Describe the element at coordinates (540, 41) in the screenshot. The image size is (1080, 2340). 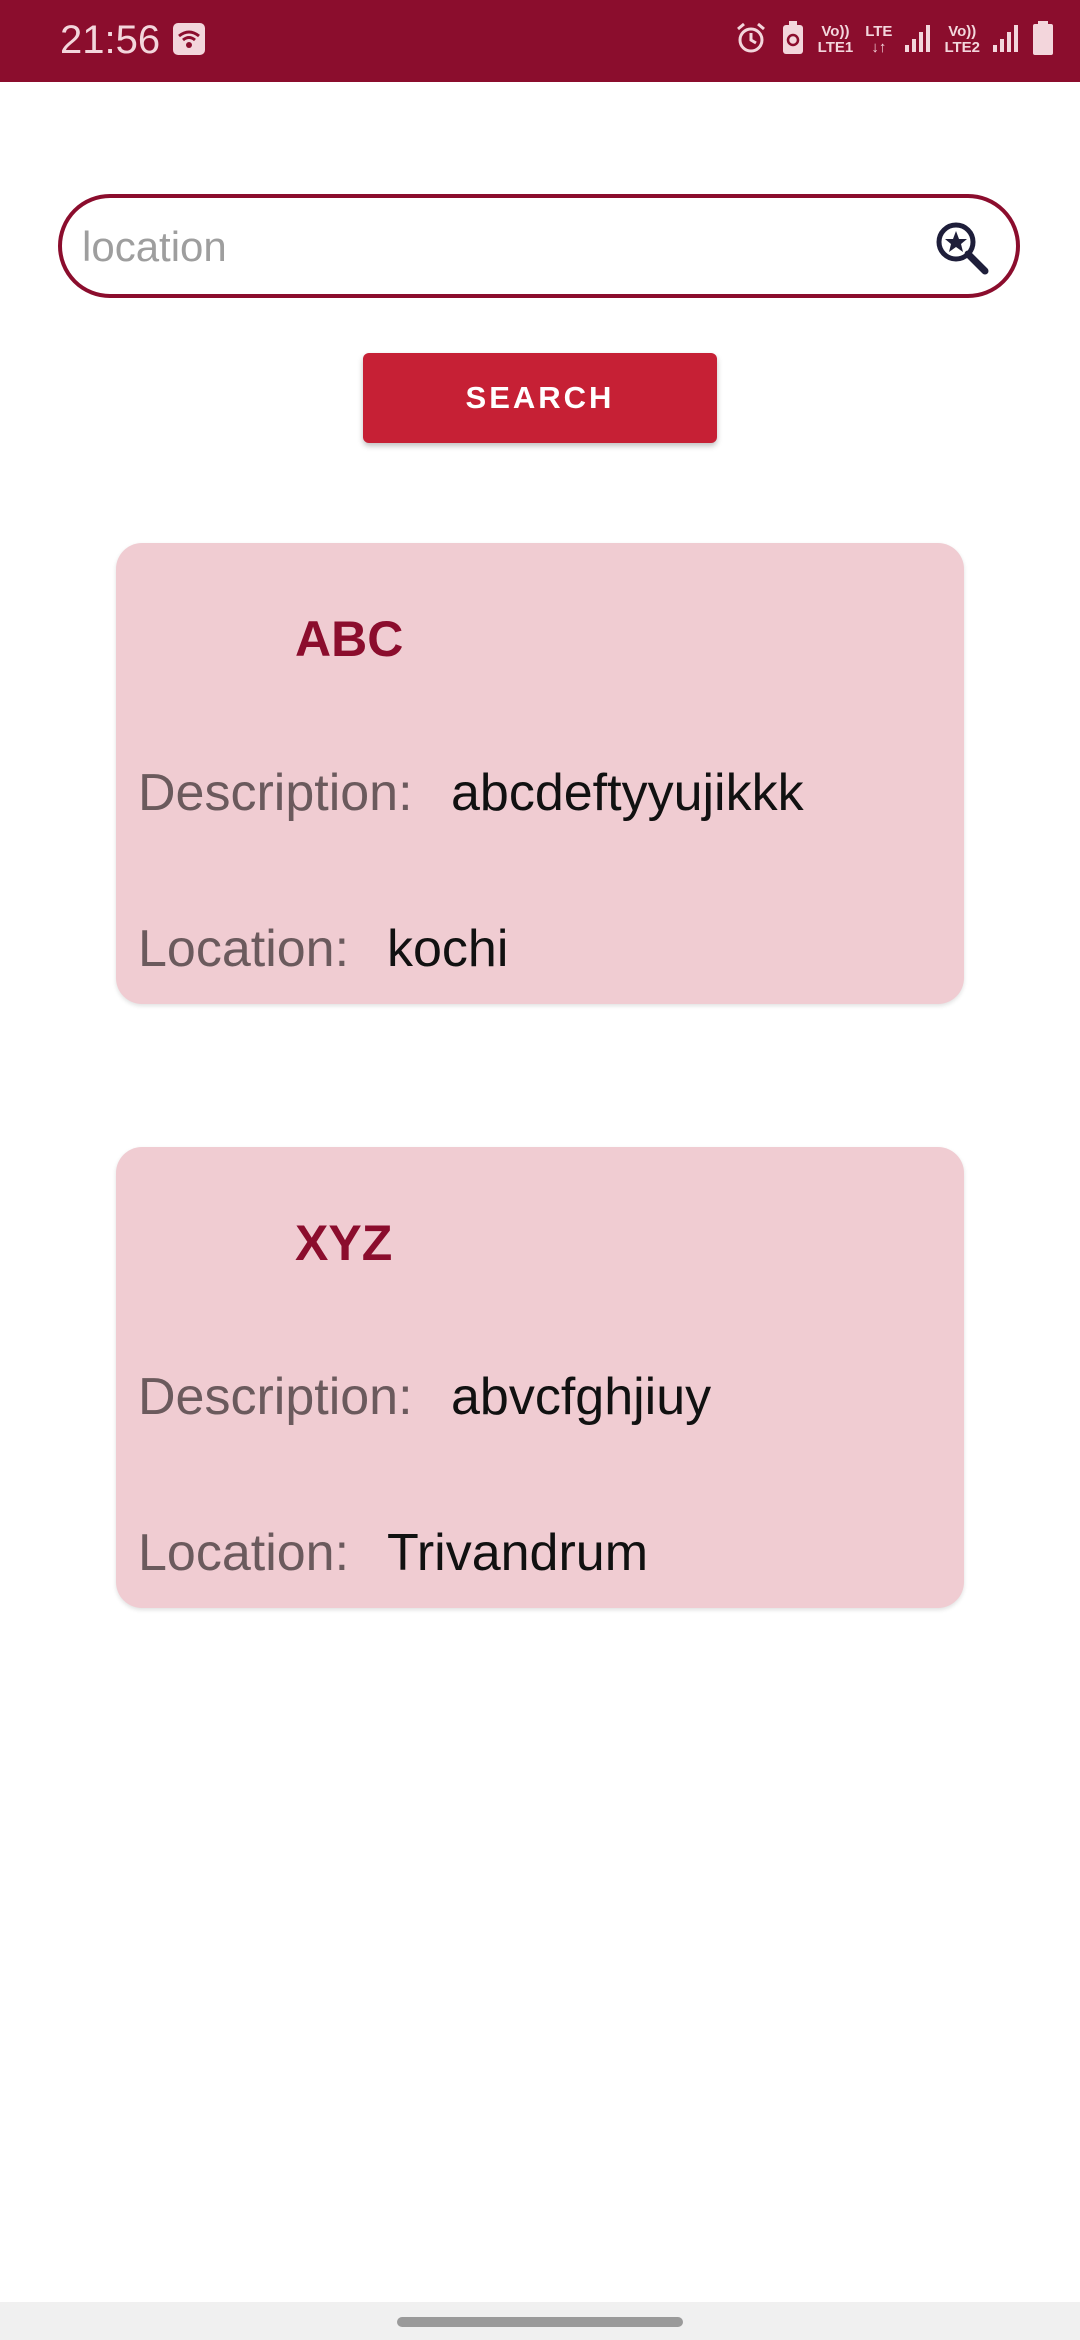
I see `status-bar: 21:56 Vo)) LTE1 LTE ↓↑ Vo)) LTE2` at that location.